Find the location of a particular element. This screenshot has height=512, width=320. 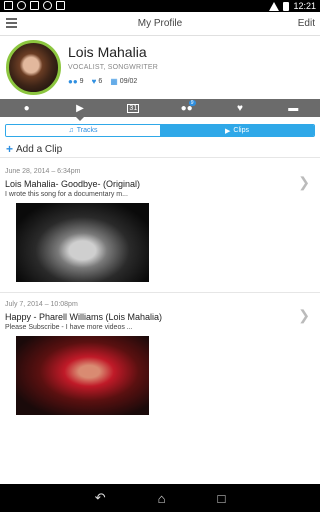

clip-title: Lois Mahalia- Goodbye- (Original) is located at coordinates (73, 184).